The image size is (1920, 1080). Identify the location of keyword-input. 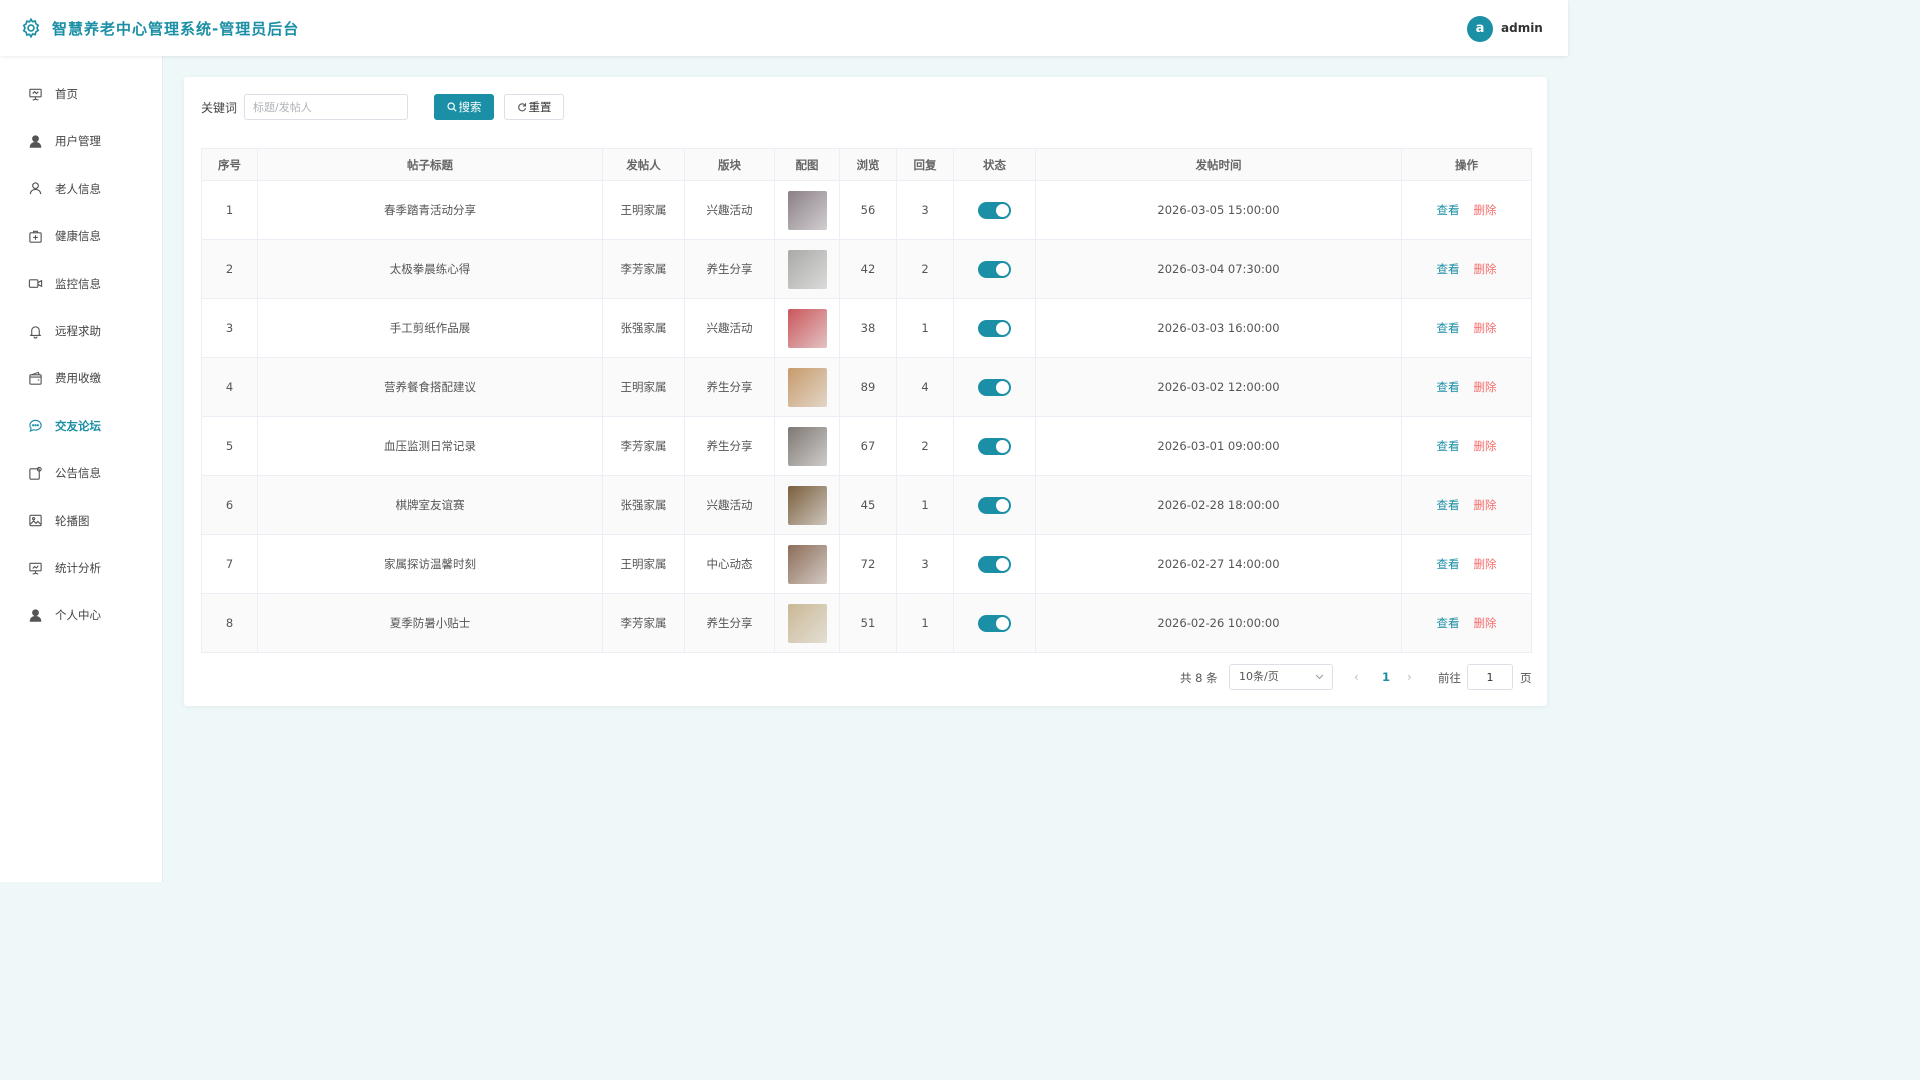
(326, 107).